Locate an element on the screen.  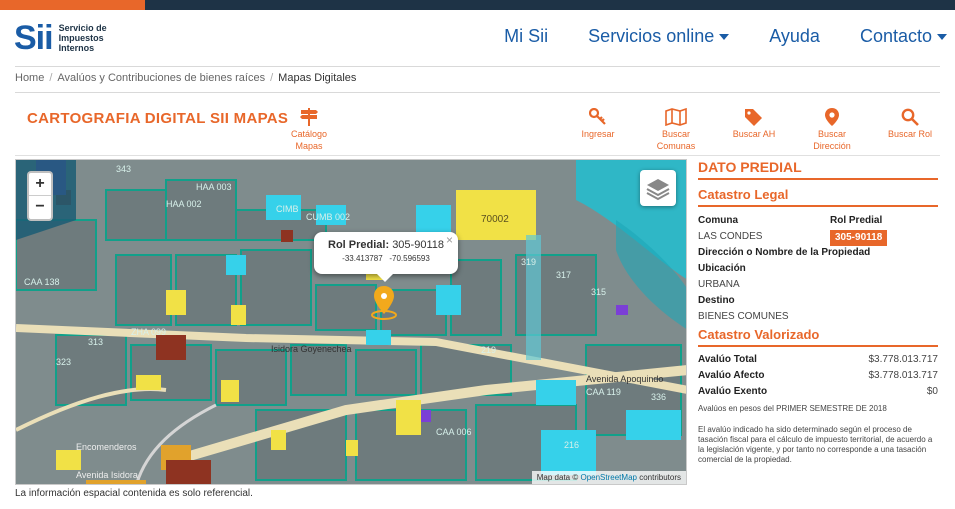
popup-coords: -33.413787 -70.596593 is located at coordinates (386, 258).